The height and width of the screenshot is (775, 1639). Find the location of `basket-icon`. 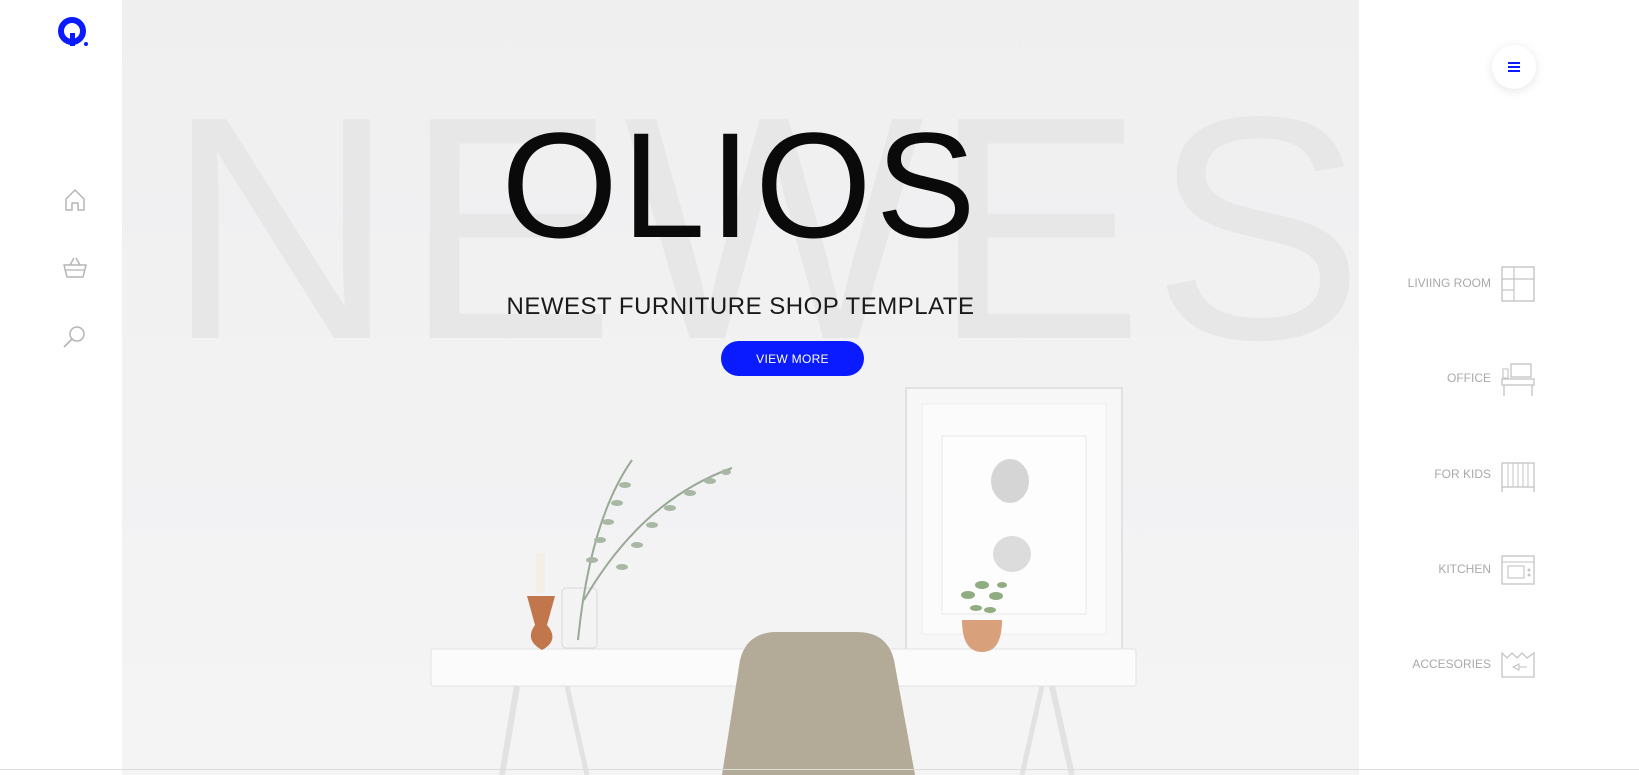

basket-icon is located at coordinates (75, 268).